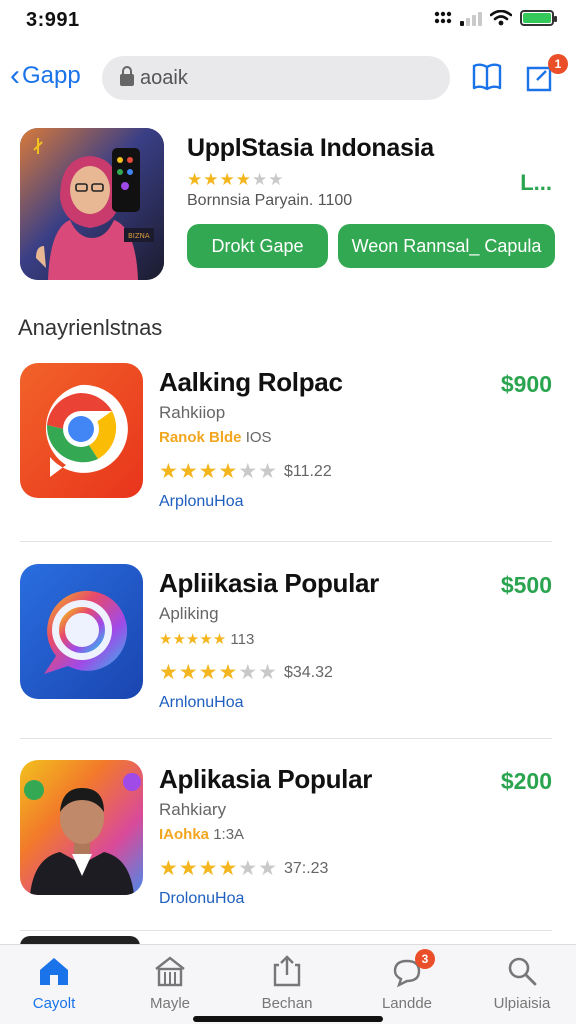 The image size is (576, 1024). What do you see at coordinates (139, 236) in the screenshot?
I see `svg-text: BIZNA` at bounding box center [139, 236].